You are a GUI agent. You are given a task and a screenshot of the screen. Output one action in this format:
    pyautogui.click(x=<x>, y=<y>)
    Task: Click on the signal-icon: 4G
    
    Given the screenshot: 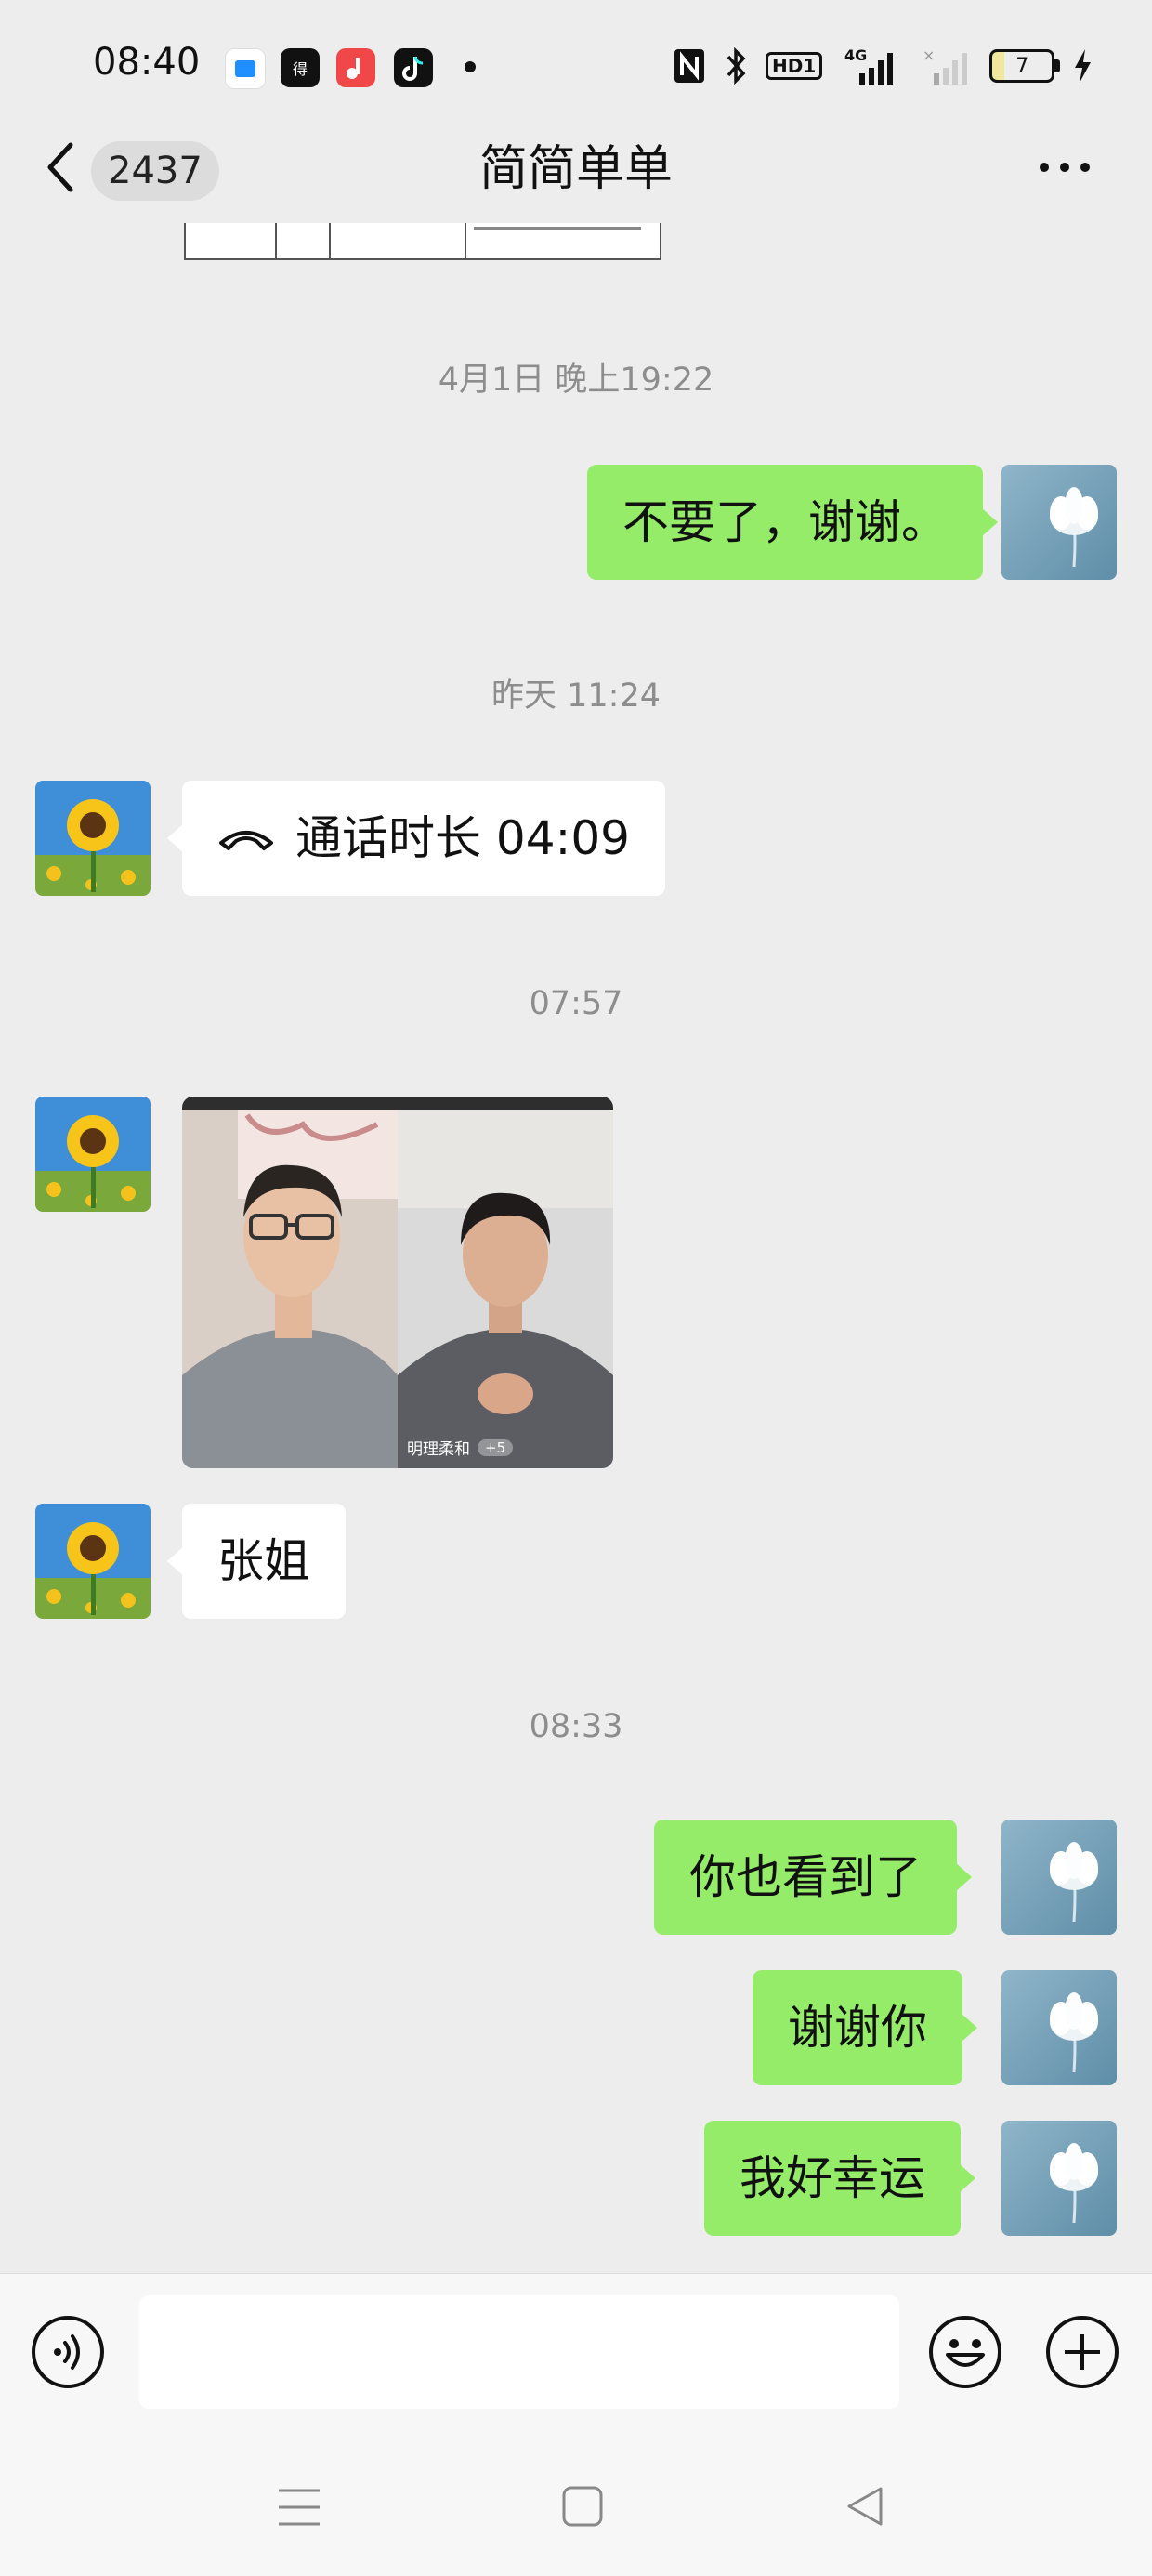 What is the action you would take?
    pyautogui.click(x=869, y=65)
    